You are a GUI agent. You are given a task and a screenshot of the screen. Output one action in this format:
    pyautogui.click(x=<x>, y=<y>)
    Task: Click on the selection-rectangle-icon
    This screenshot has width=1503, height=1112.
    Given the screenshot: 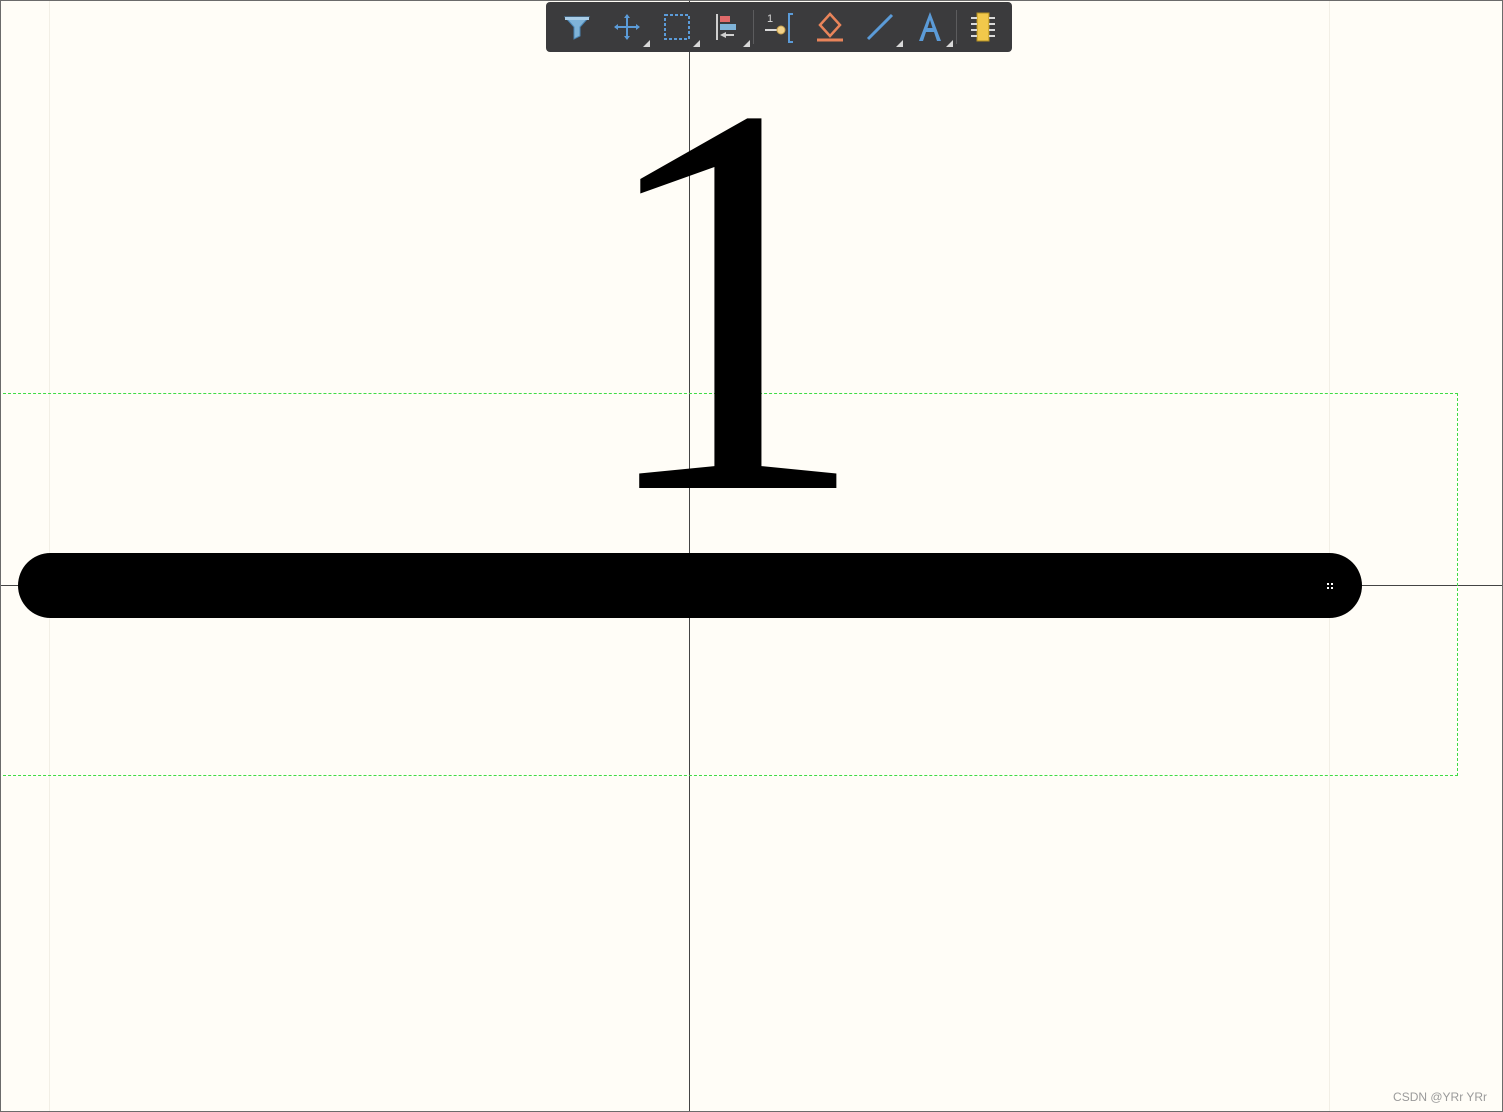 What is the action you would take?
    pyautogui.click(x=677, y=27)
    